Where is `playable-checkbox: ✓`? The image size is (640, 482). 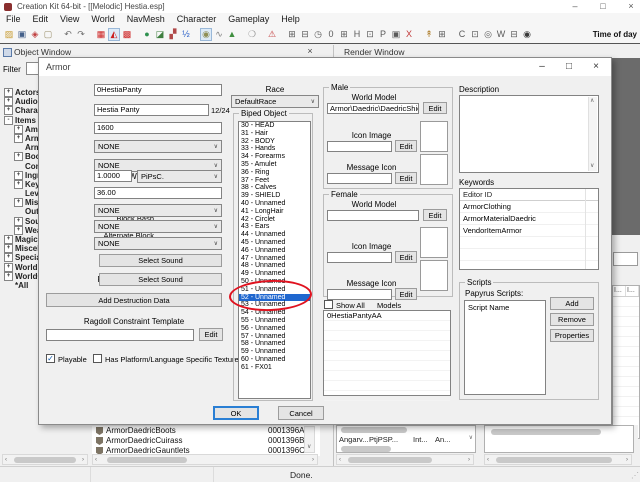 playable-checkbox: ✓ is located at coordinates (50, 358).